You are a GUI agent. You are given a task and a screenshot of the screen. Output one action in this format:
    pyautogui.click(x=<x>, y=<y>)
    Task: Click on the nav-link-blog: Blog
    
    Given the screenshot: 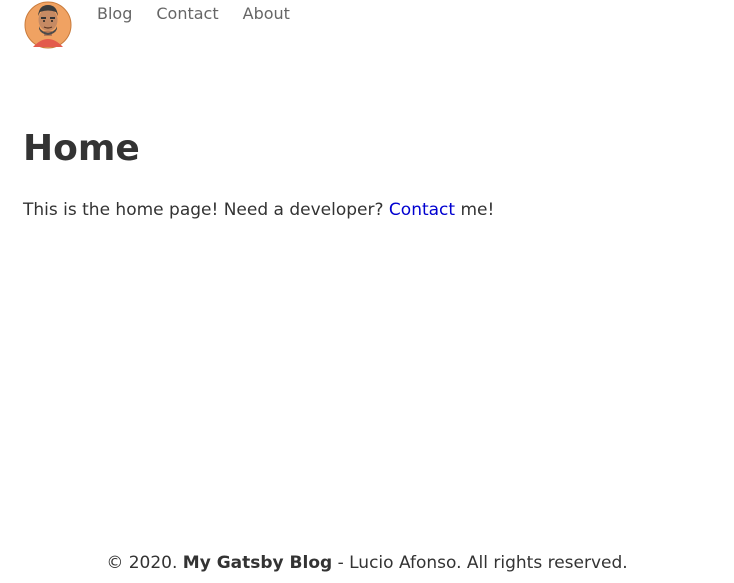 What is the action you would take?
    pyautogui.click(x=114, y=14)
    